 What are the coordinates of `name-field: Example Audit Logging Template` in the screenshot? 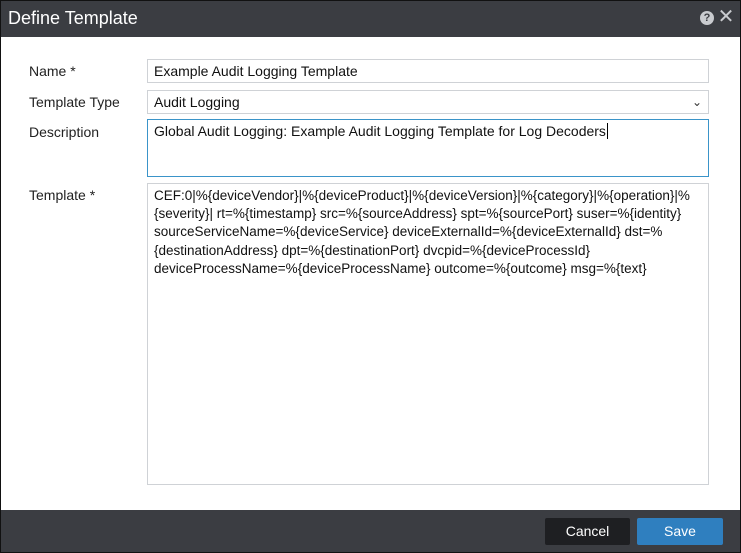 It's located at (428, 71).